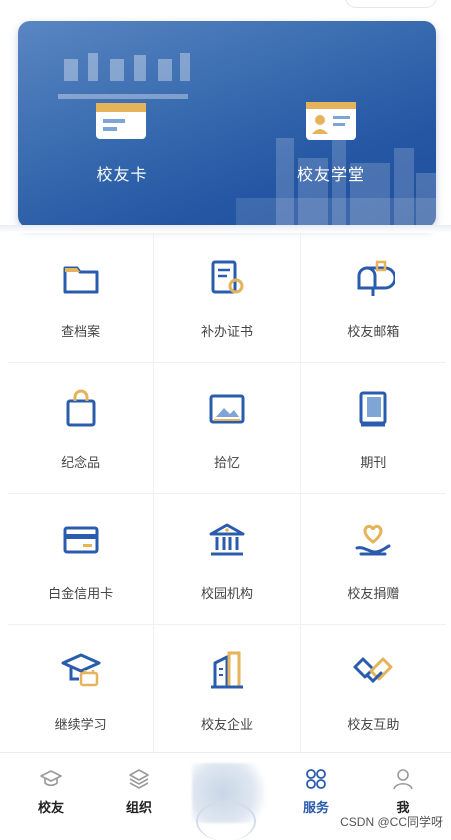  What do you see at coordinates (373, 297) in the screenshot?
I see `service-alumni-mailbox: 校友邮箱` at bounding box center [373, 297].